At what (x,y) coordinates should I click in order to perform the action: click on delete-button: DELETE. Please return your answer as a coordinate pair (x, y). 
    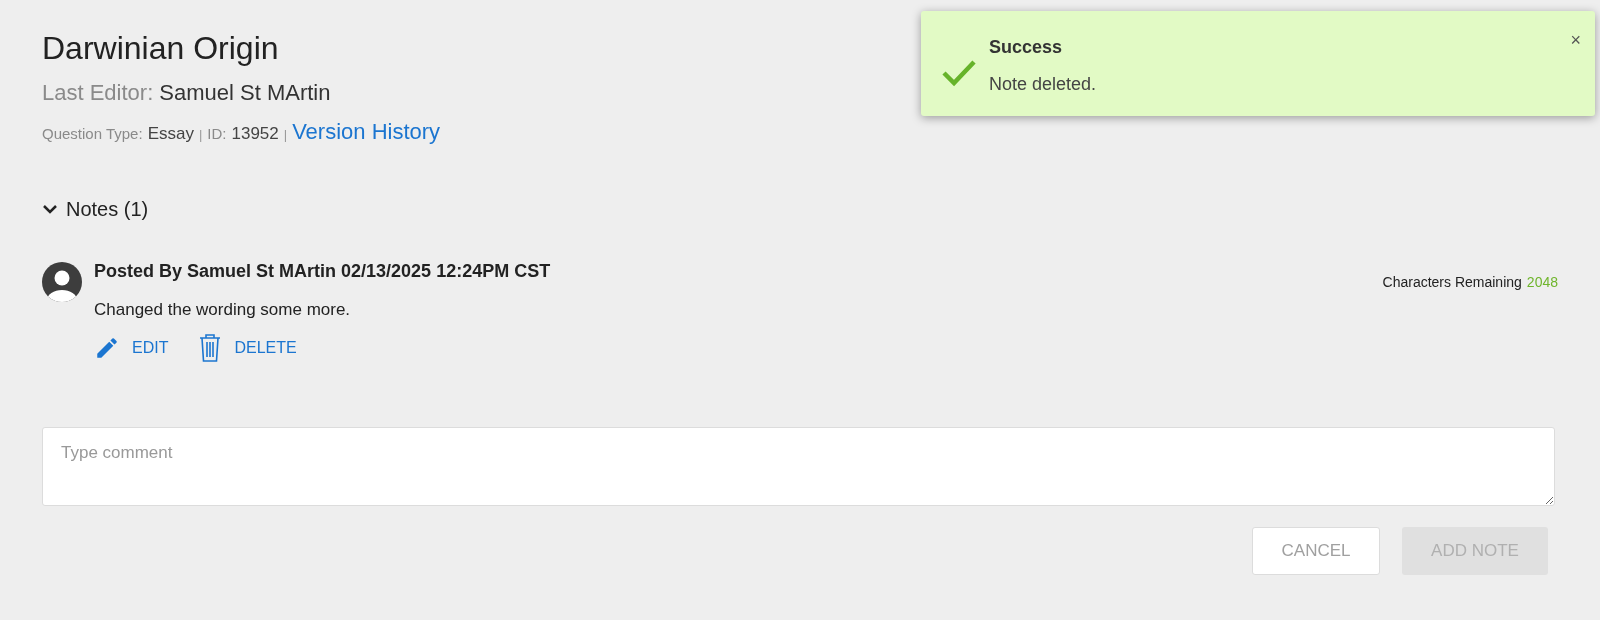
    Looking at the image, I should click on (247, 347).